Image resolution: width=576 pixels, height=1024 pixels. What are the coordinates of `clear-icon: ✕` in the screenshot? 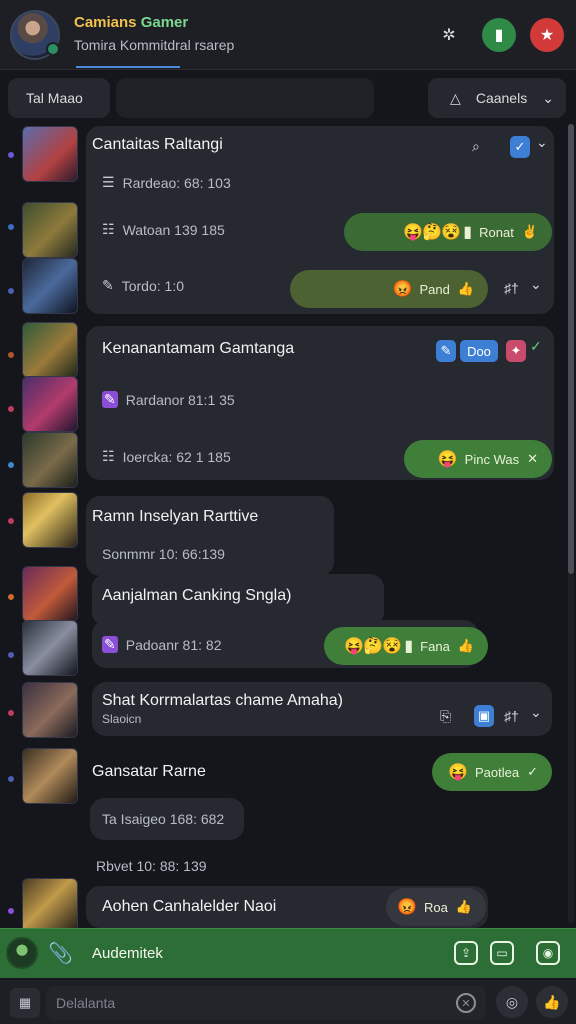 It's located at (466, 1003).